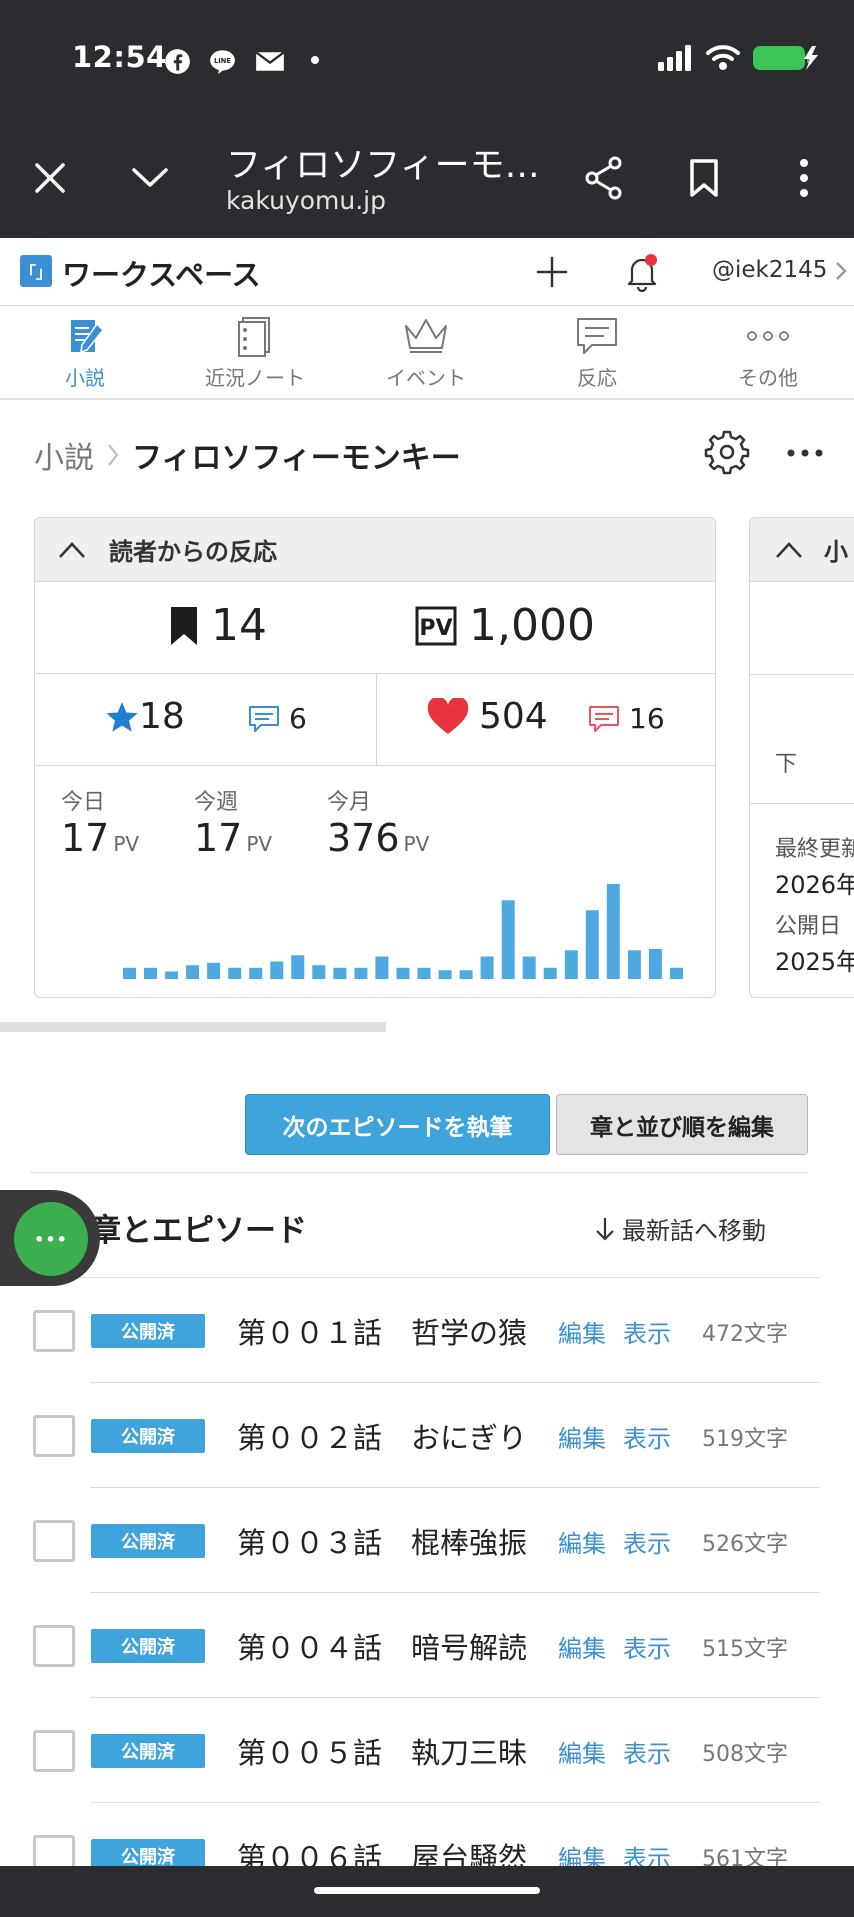  I want to click on notification-dot-icon, so click(315, 60).